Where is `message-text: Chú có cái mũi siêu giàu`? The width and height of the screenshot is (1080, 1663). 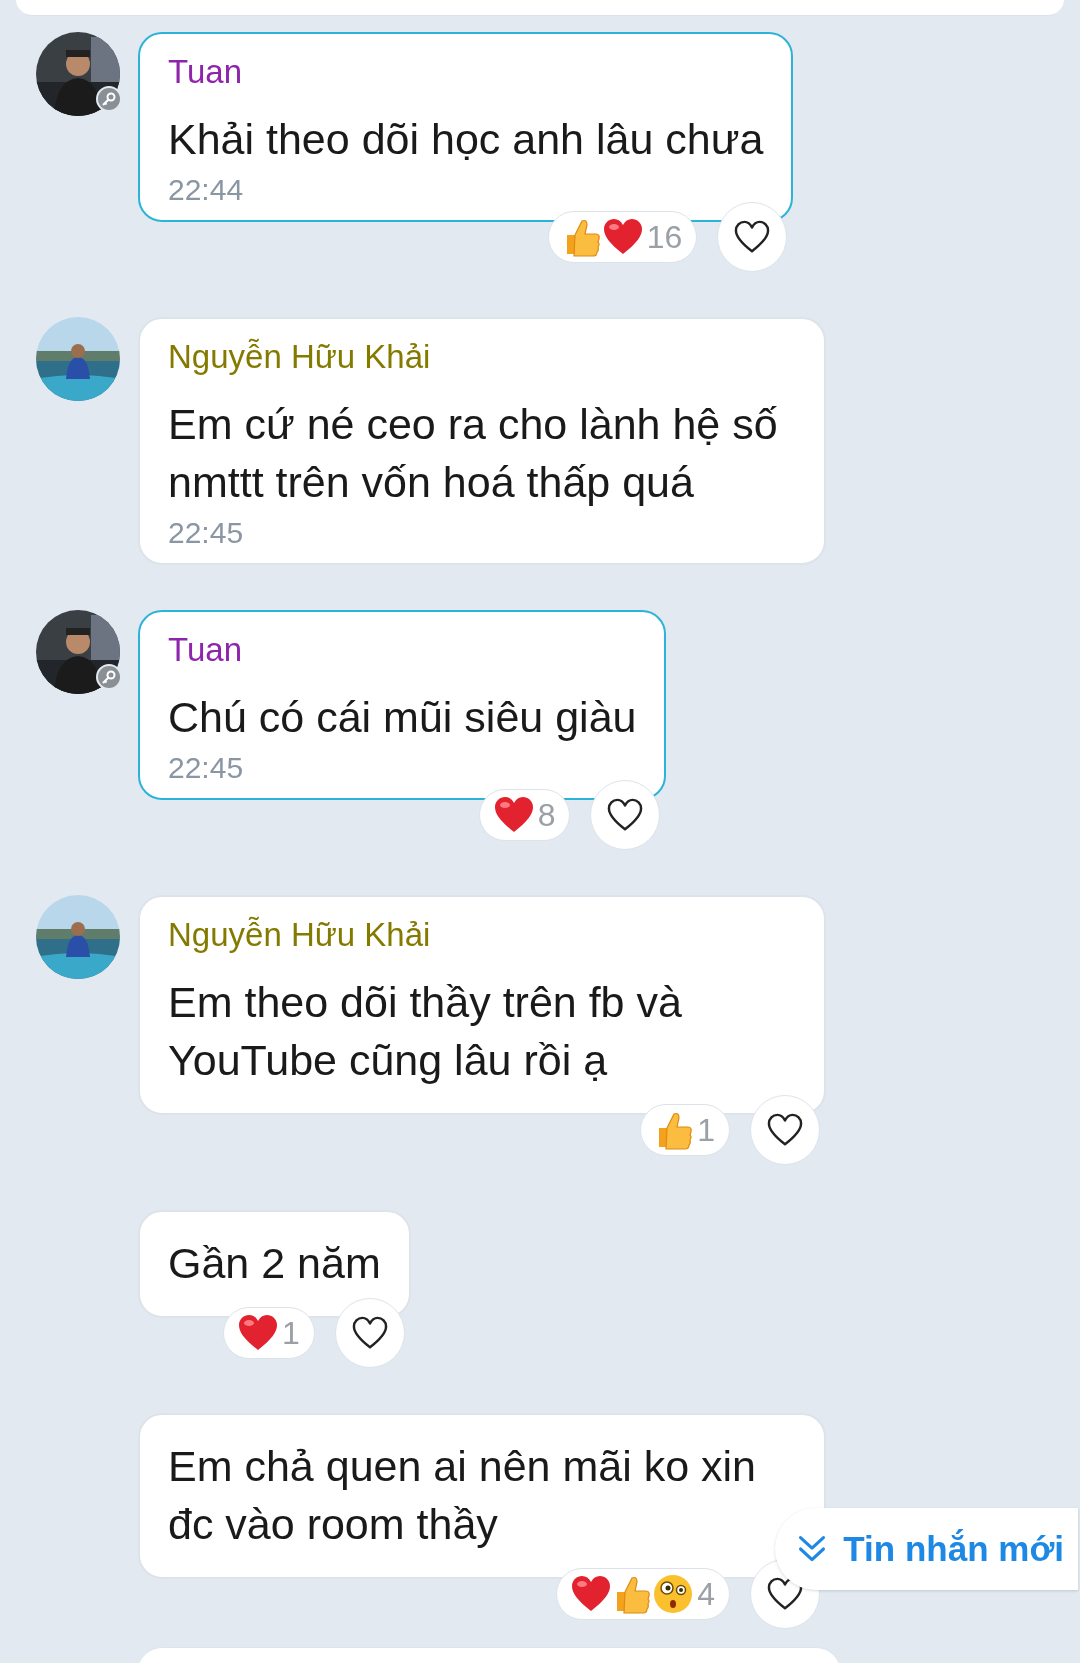
message-text: Chú có cái mũi siêu giàu is located at coordinates (402, 717).